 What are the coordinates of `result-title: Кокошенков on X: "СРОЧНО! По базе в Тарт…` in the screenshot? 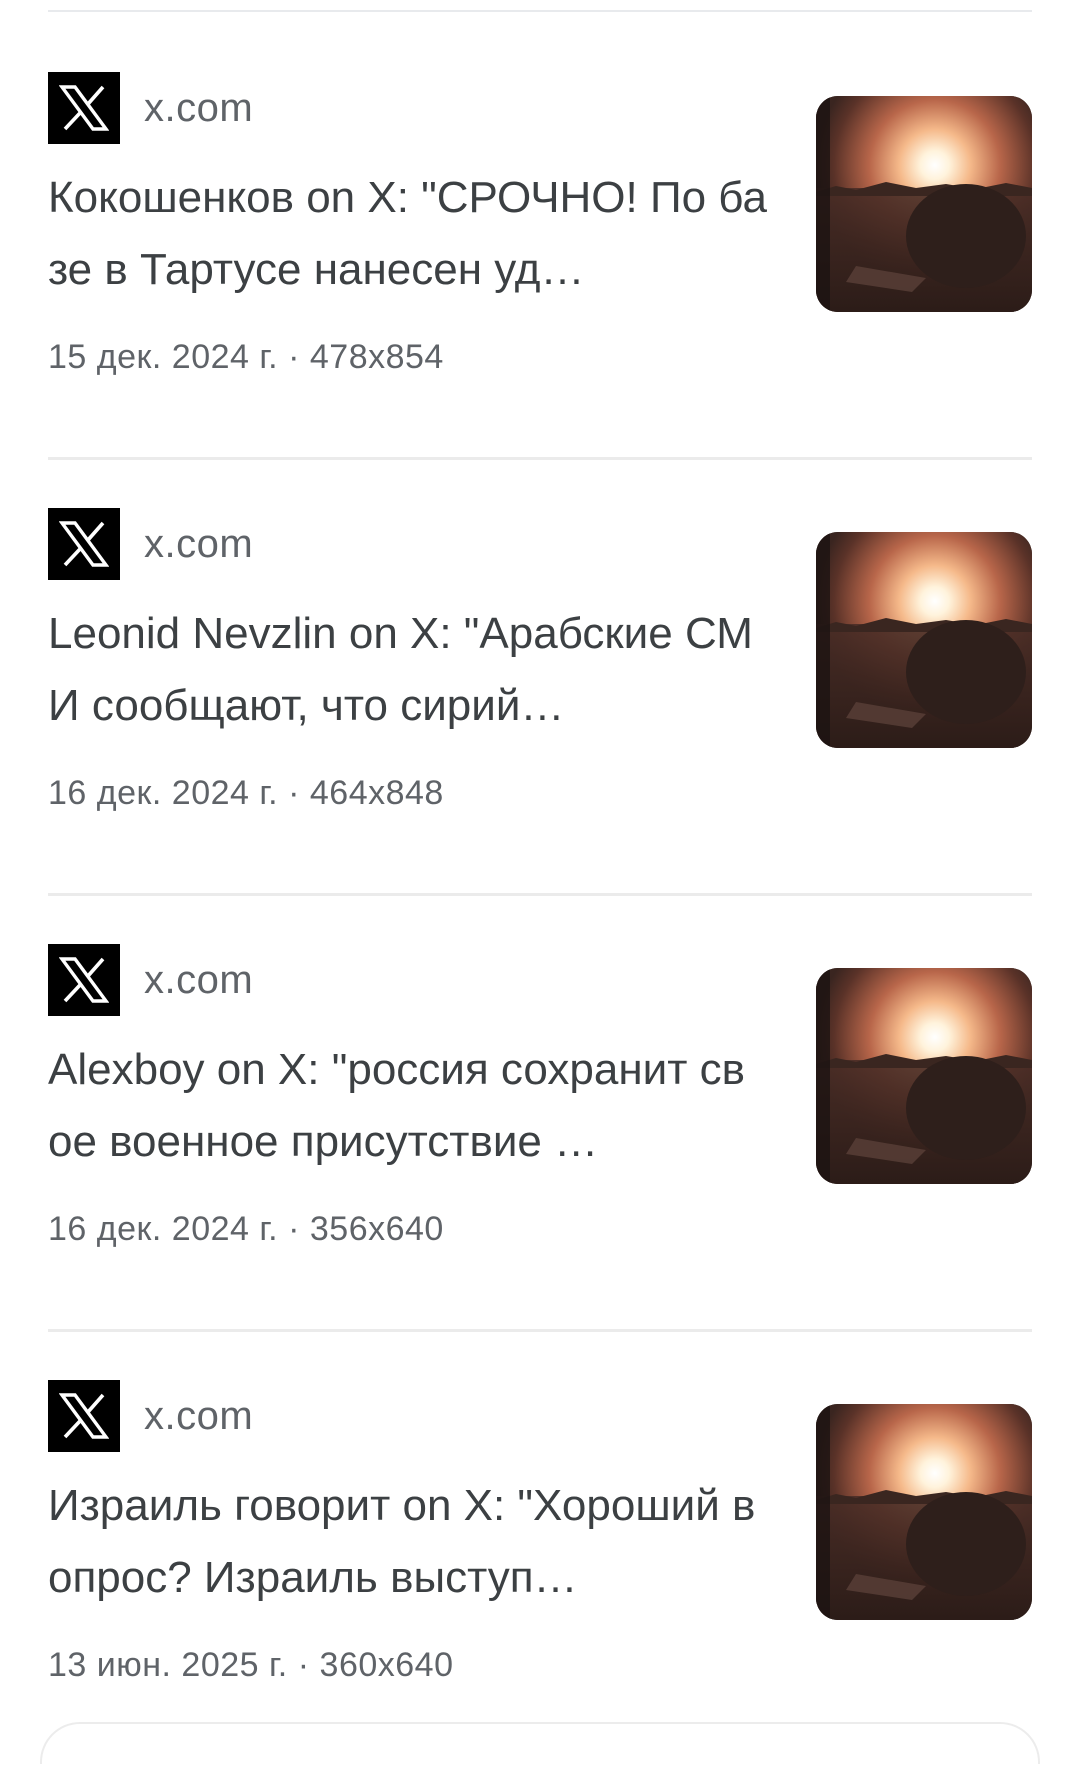 It's located at (408, 234).